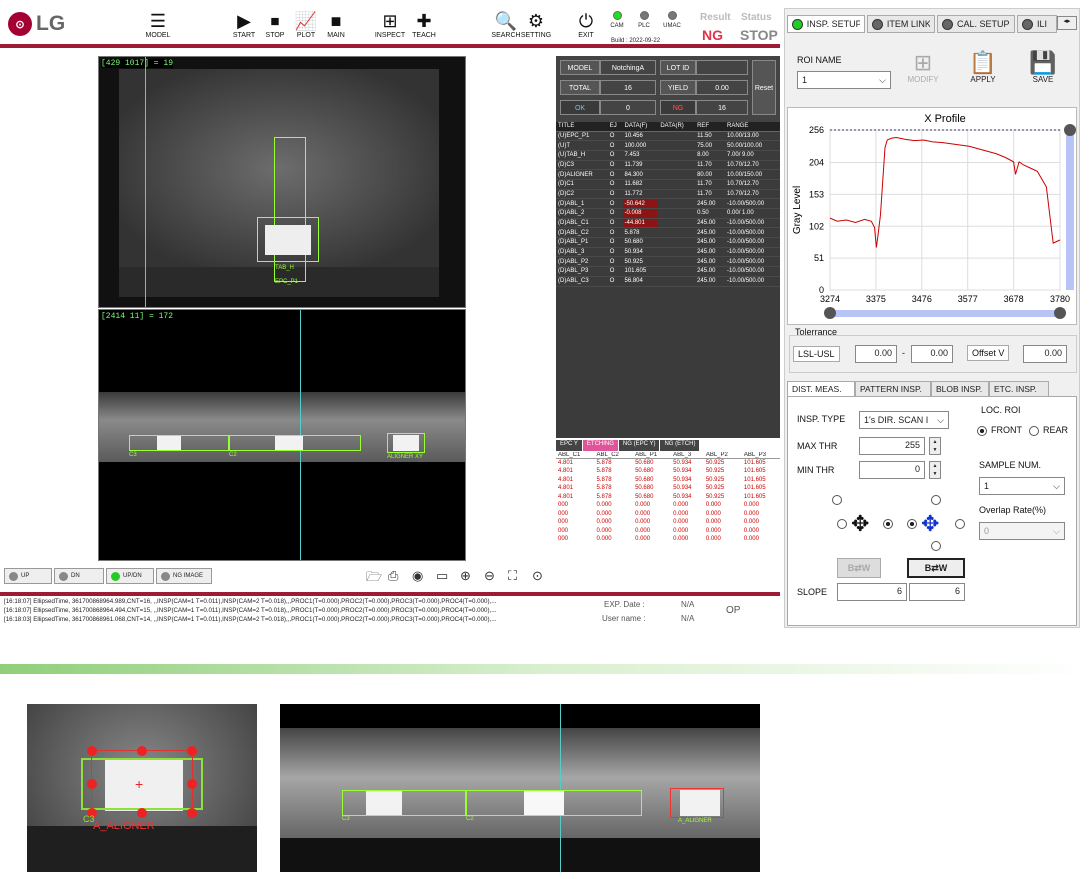 This screenshot has height=879, width=1089. I want to click on camera-view-top: [429 1017] = 19 TAB_H EPC_P1, so click(282, 182).